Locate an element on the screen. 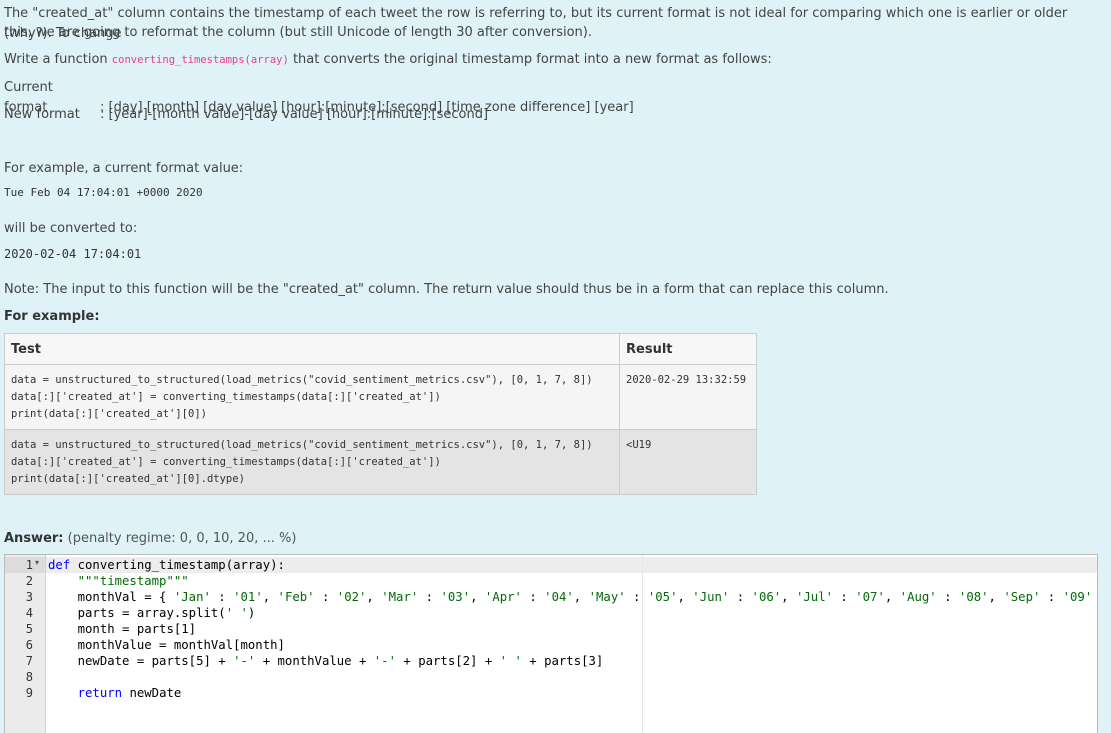 The image size is (1111, 733). month-key: 'Feb' is located at coordinates (296, 597).